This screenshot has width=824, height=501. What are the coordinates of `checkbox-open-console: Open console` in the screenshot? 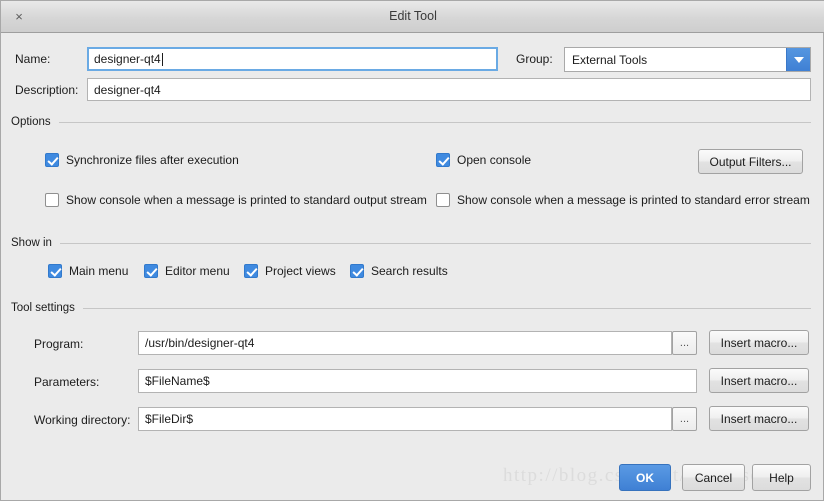 It's located at (483, 160).